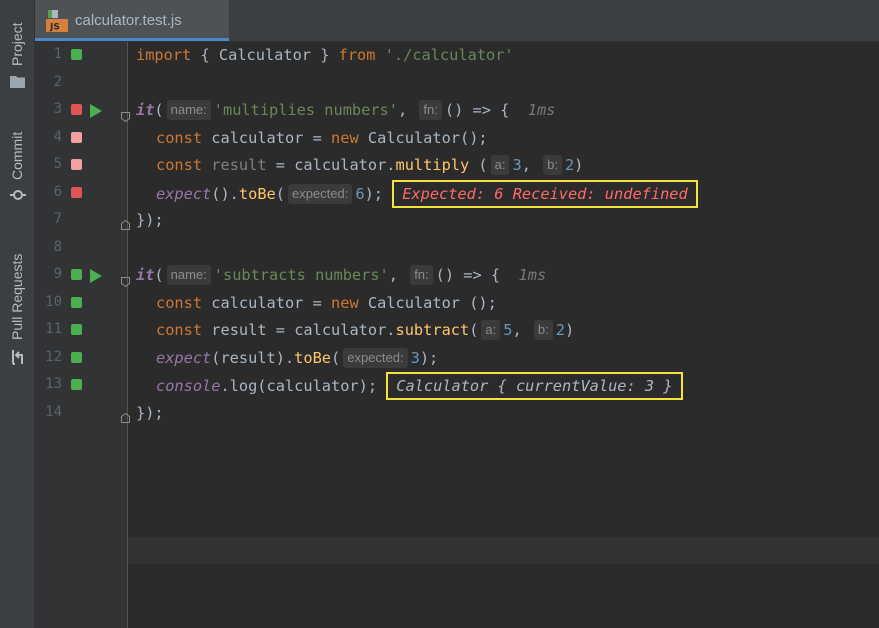 This screenshot has width=879, height=628. I want to click on pull-requests-tool-tab: Pull Requests, so click(17, 304).